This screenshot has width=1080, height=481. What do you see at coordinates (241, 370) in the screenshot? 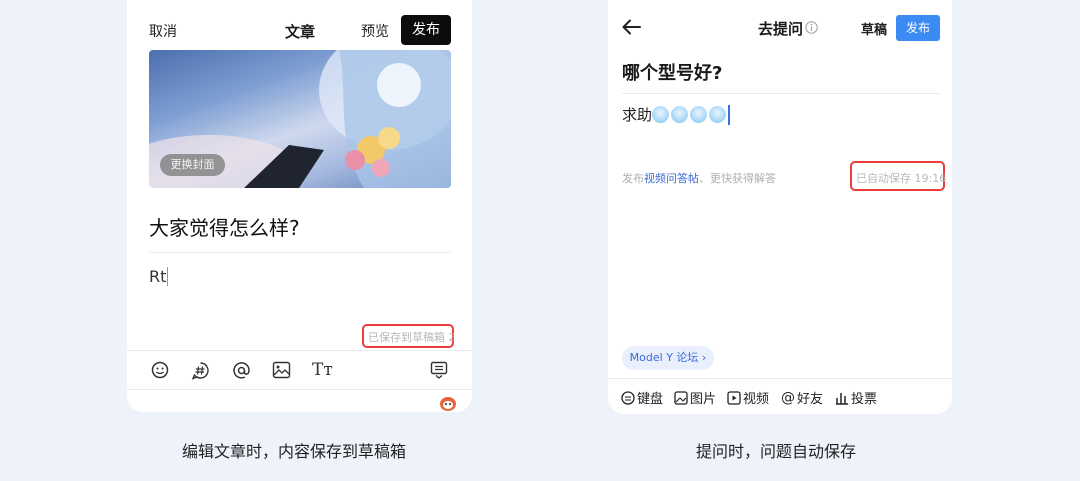
I see `mention-icon` at bounding box center [241, 370].